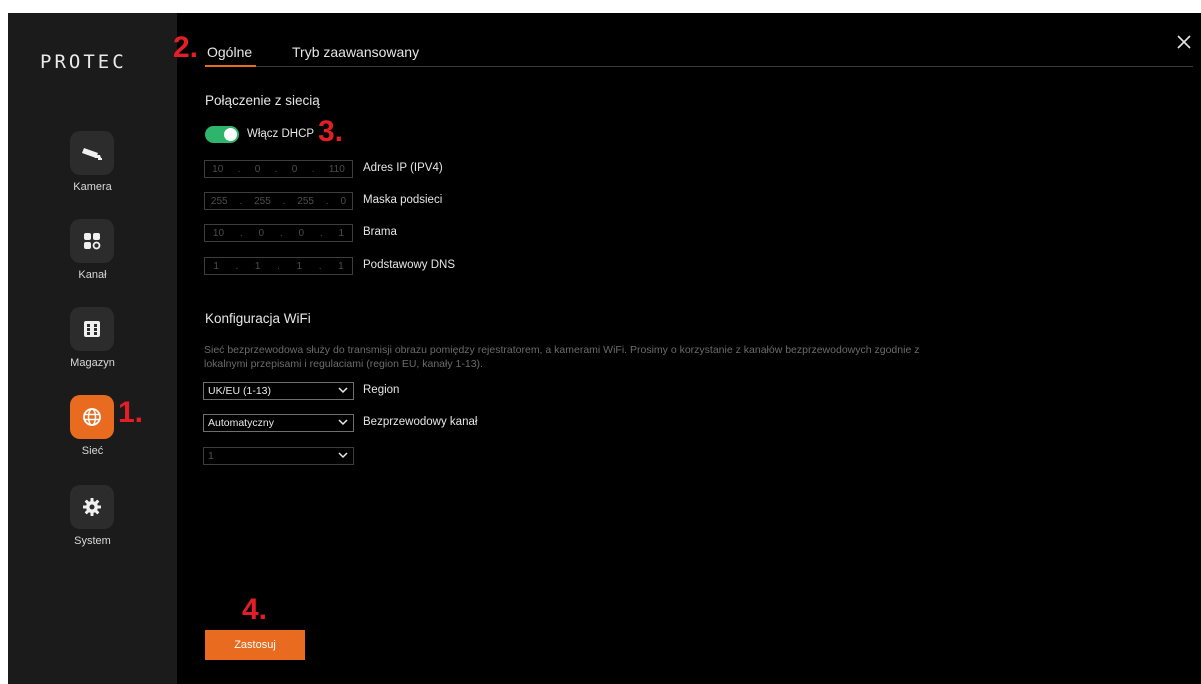  I want to click on sidebar-item-label: System, so click(92, 541).